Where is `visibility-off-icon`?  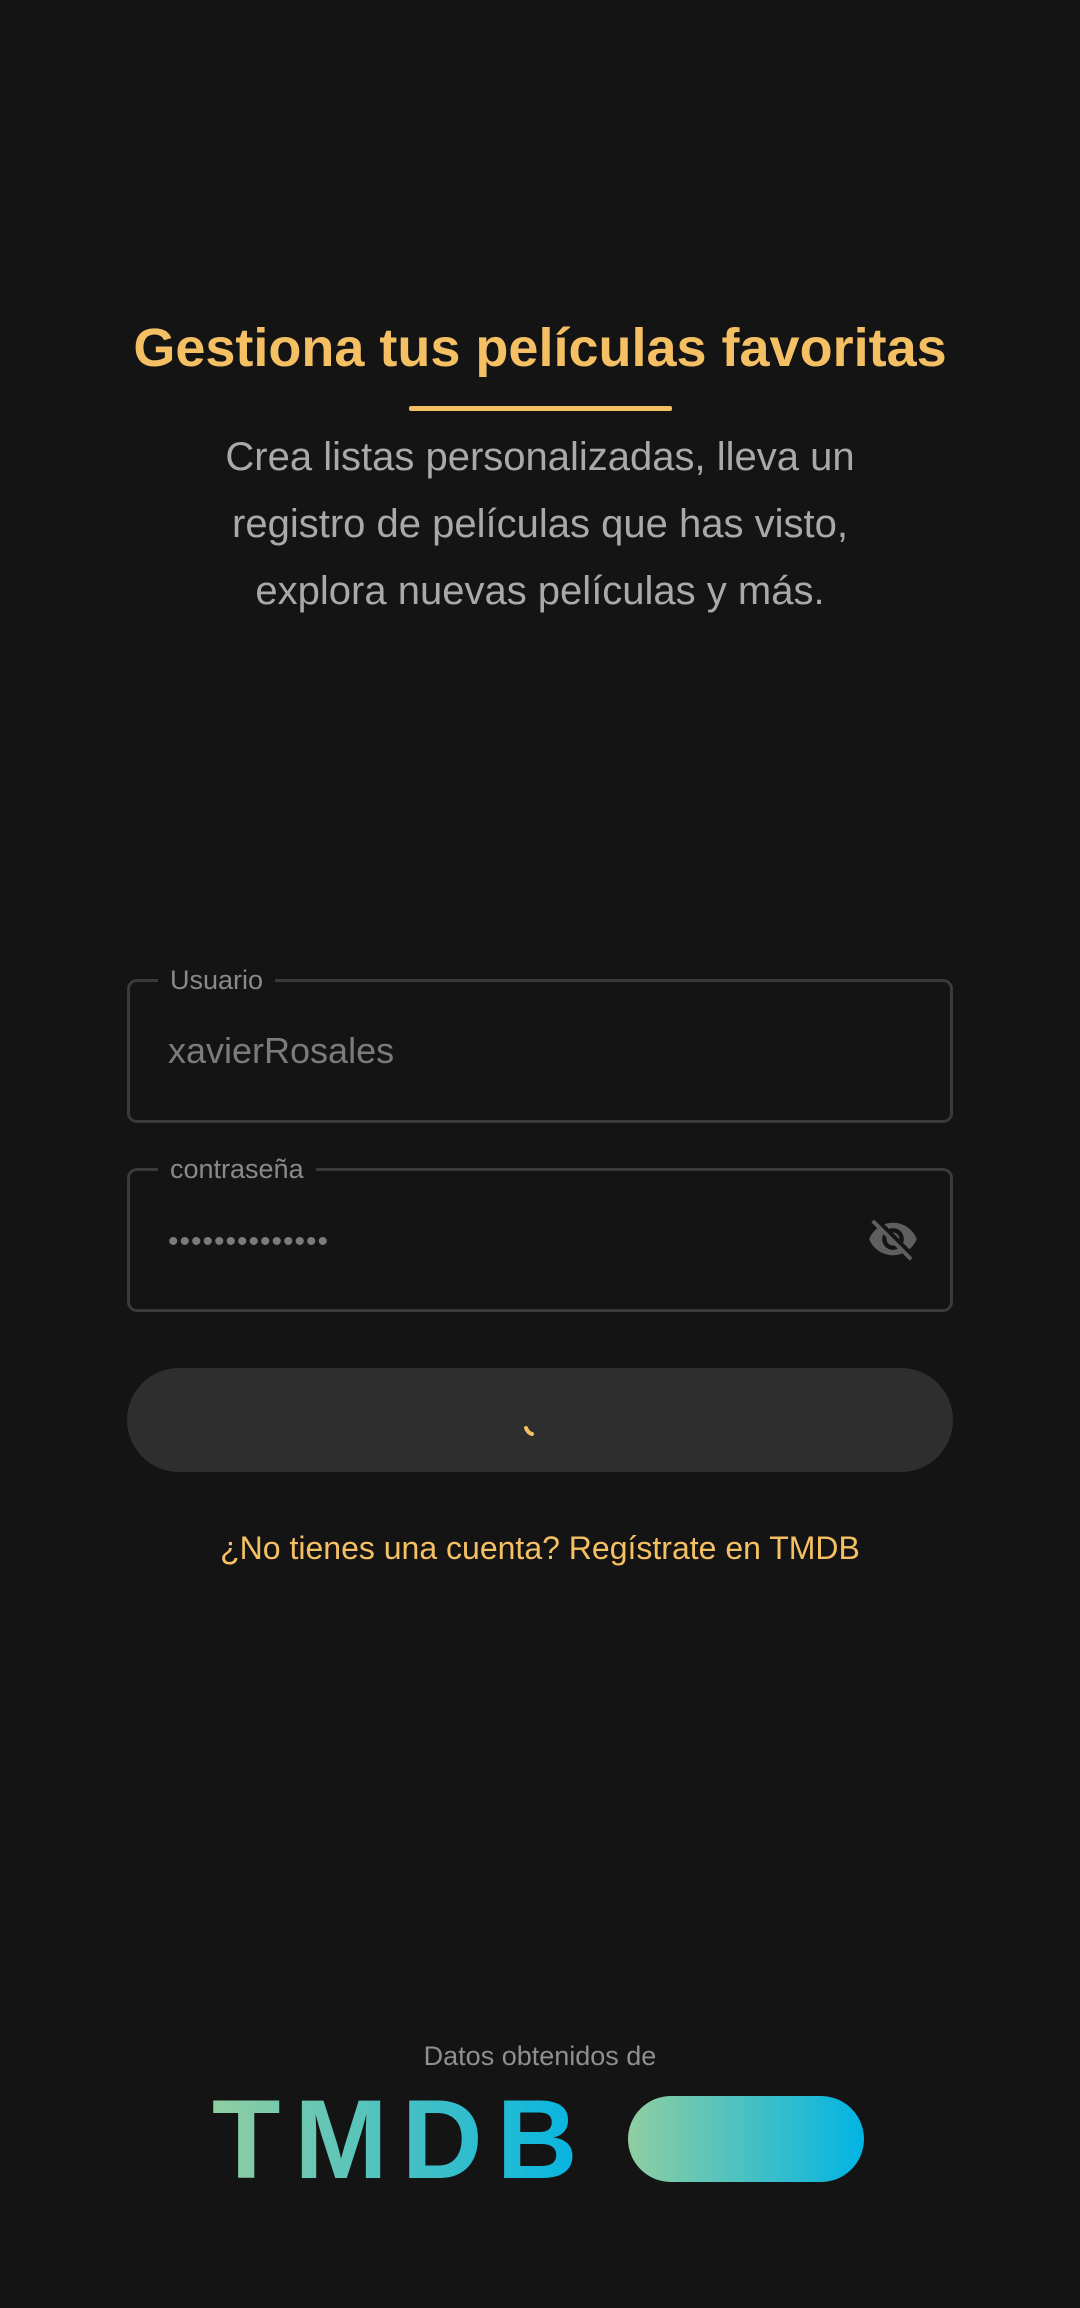 visibility-off-icon is located at coordinates (893, 1239).